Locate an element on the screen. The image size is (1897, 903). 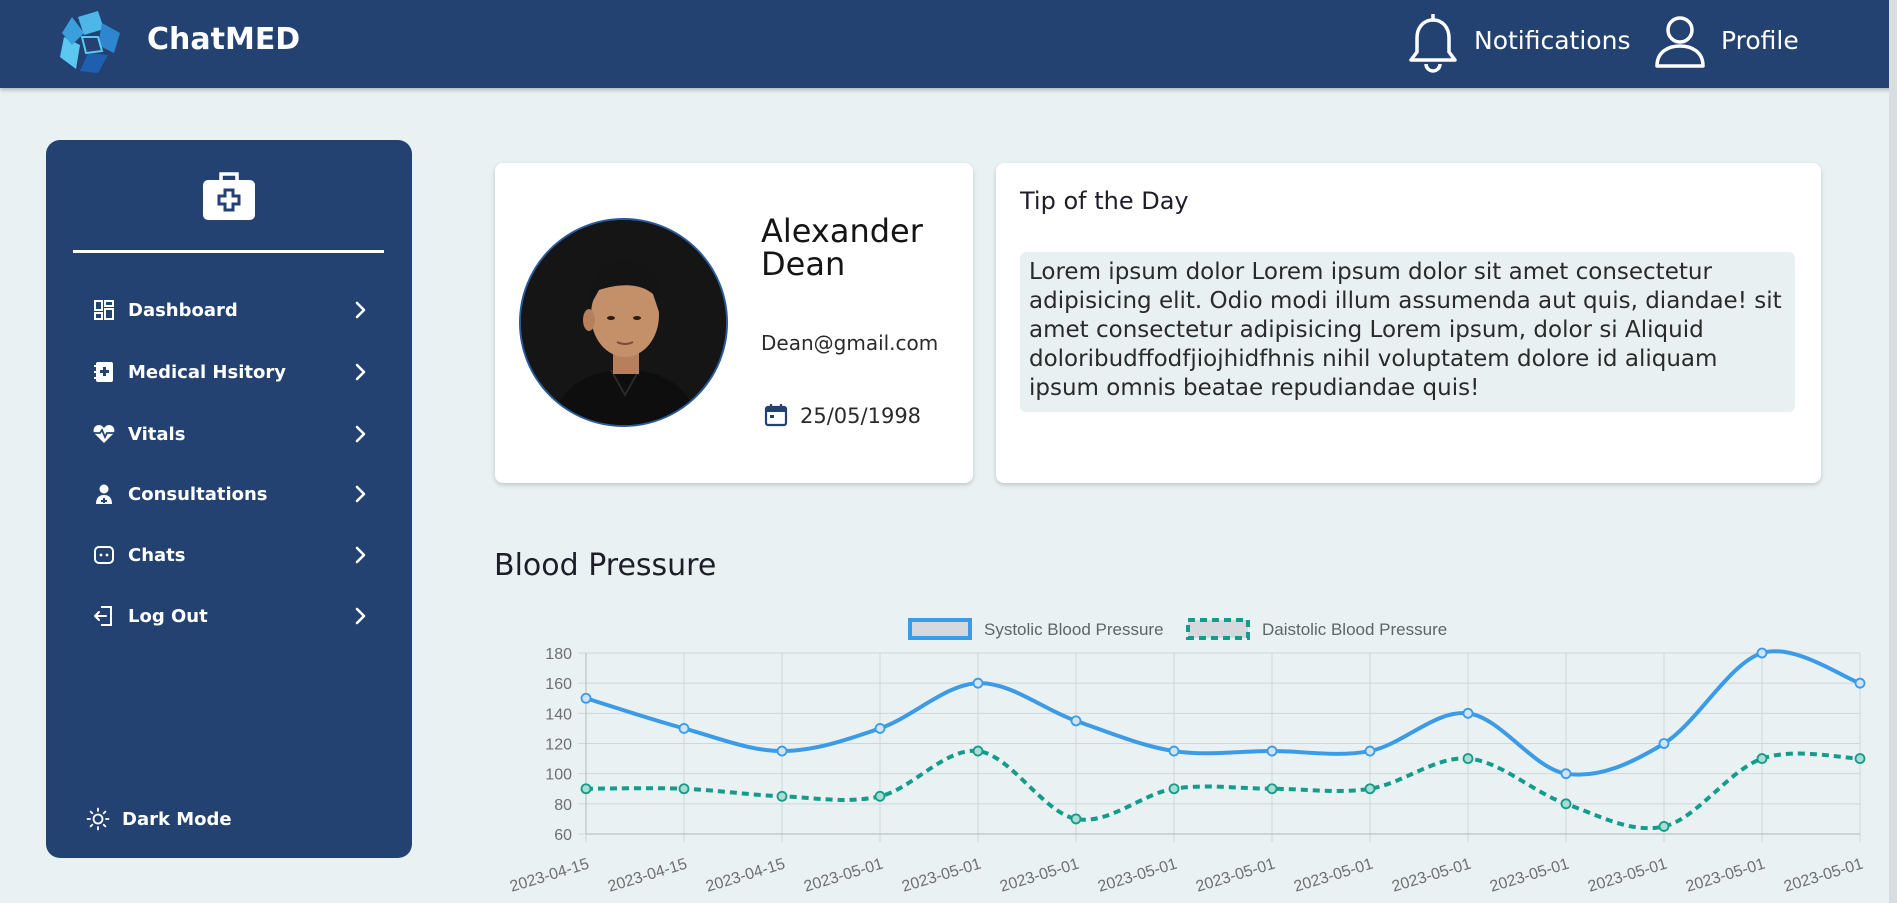
top-bar: ChatMED Notifications Profile is located at coordinates (948, 44).